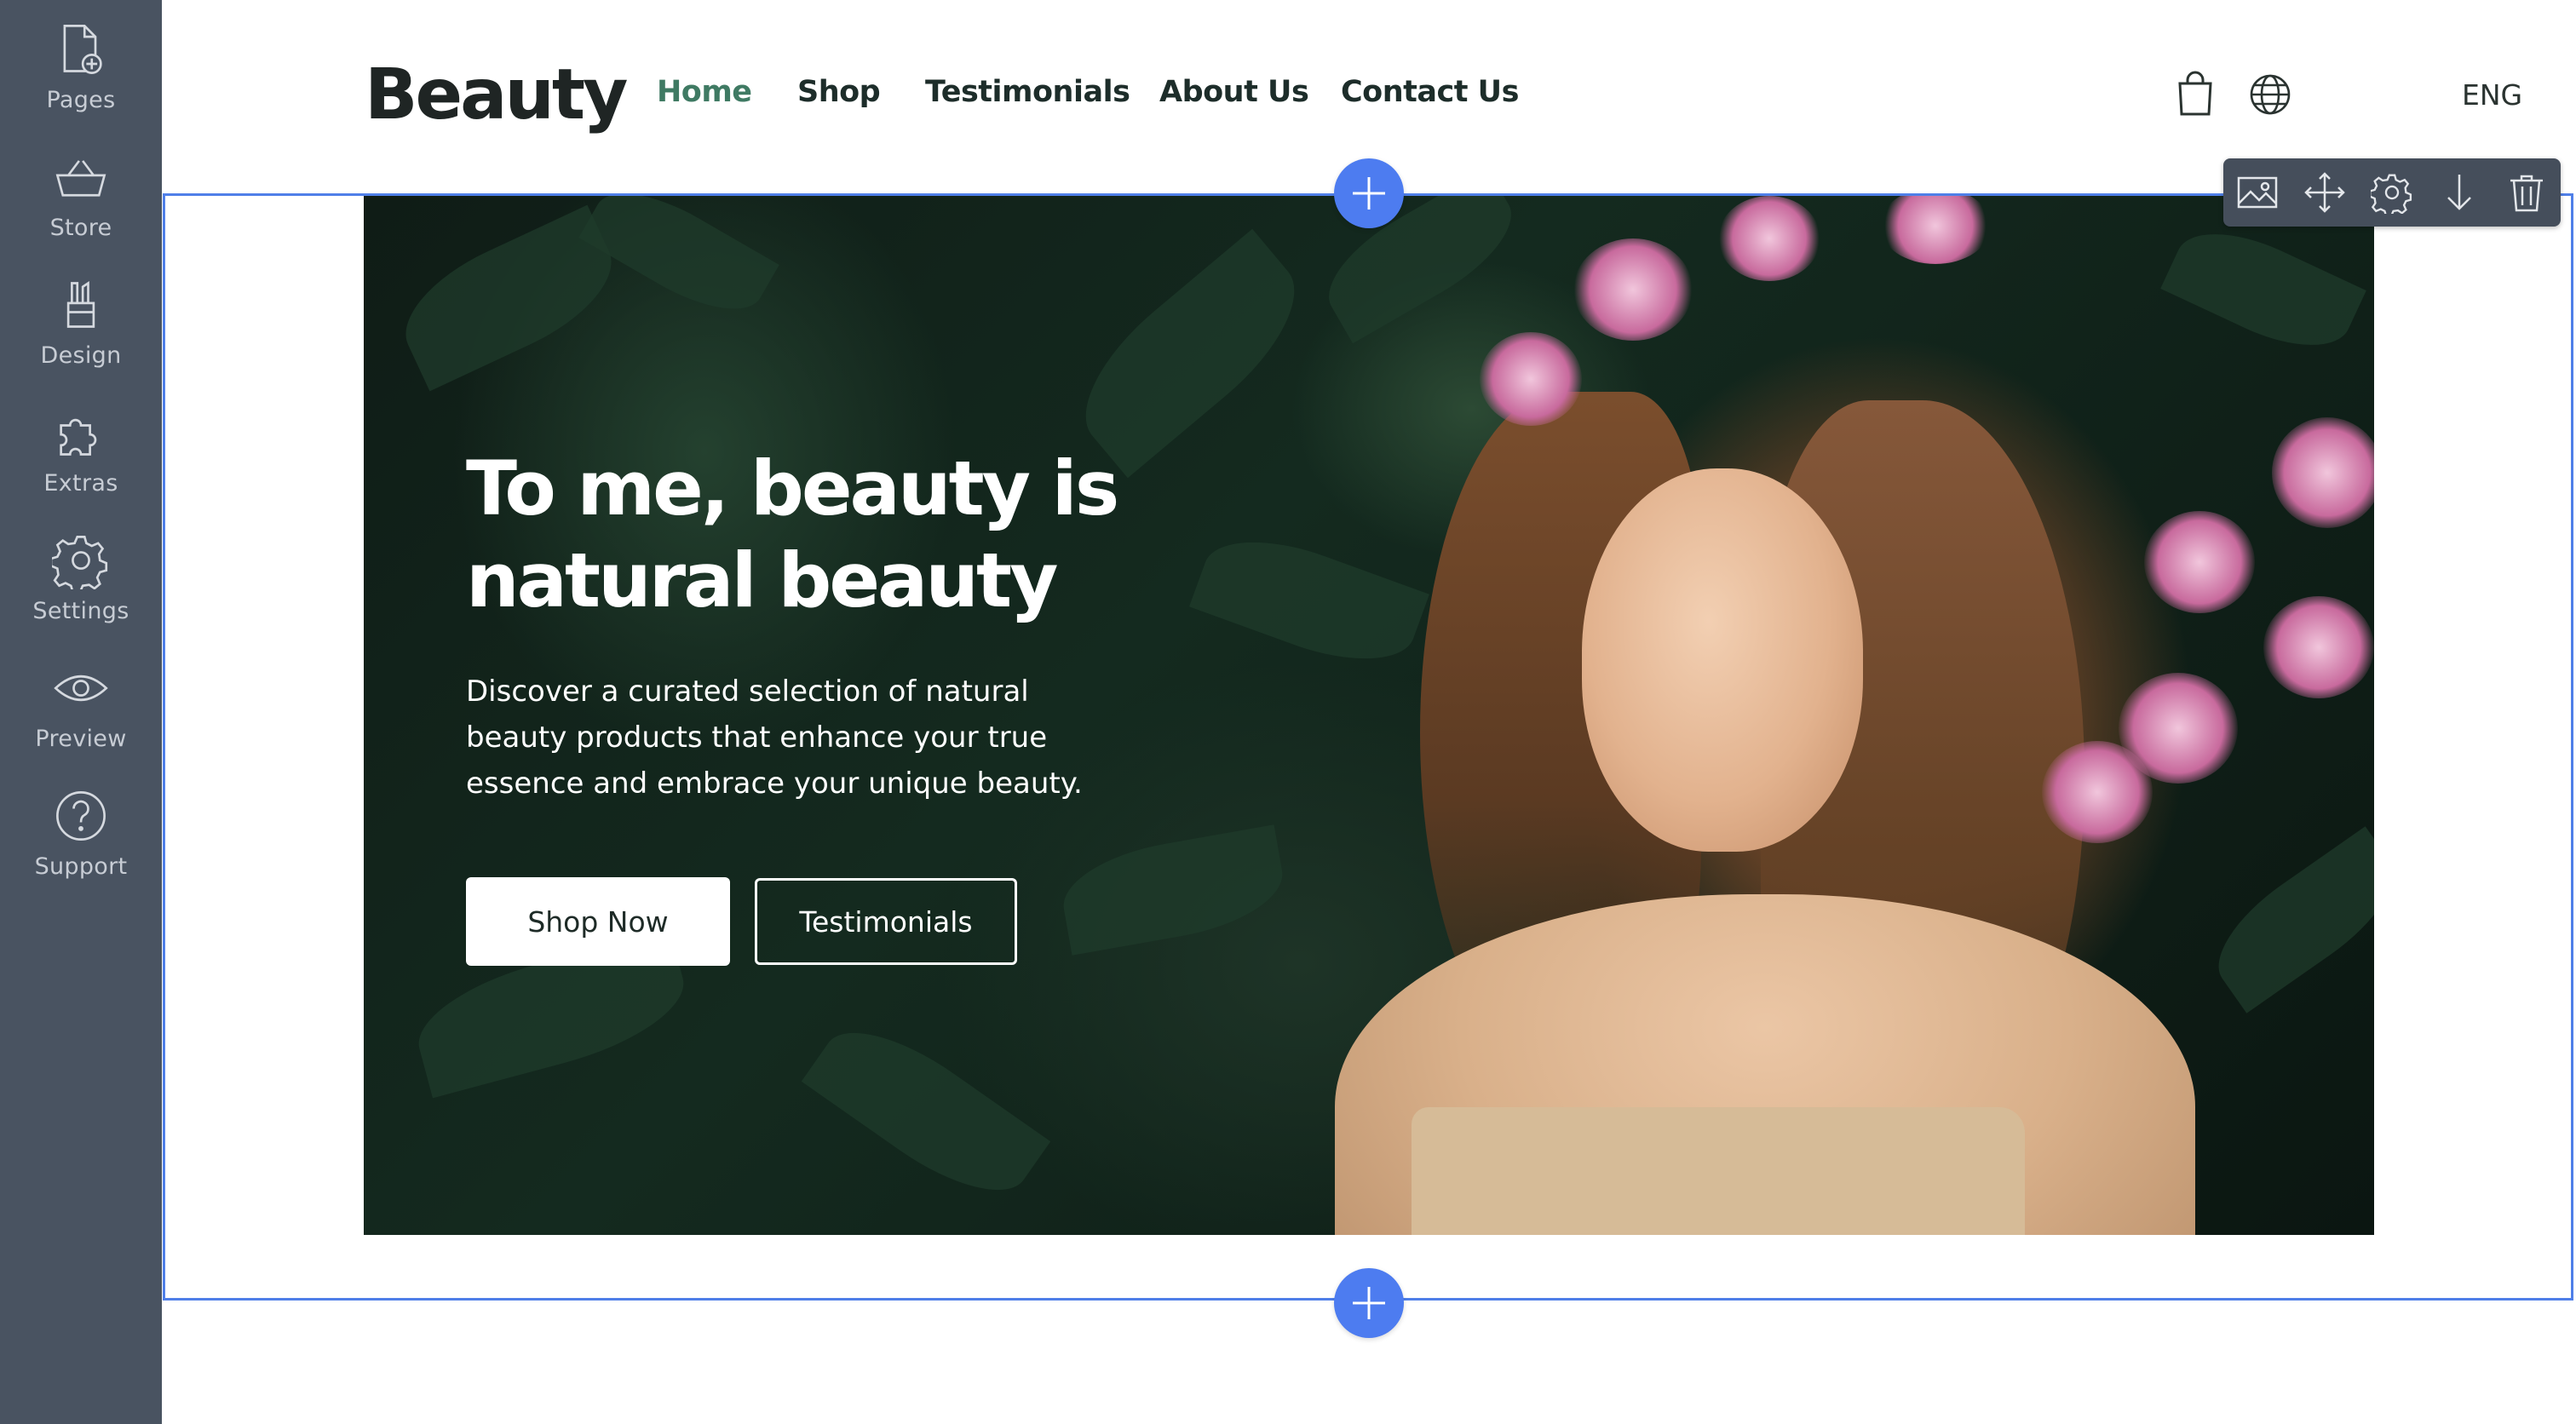  I want to click on move-section-button, so click(2325, 192).